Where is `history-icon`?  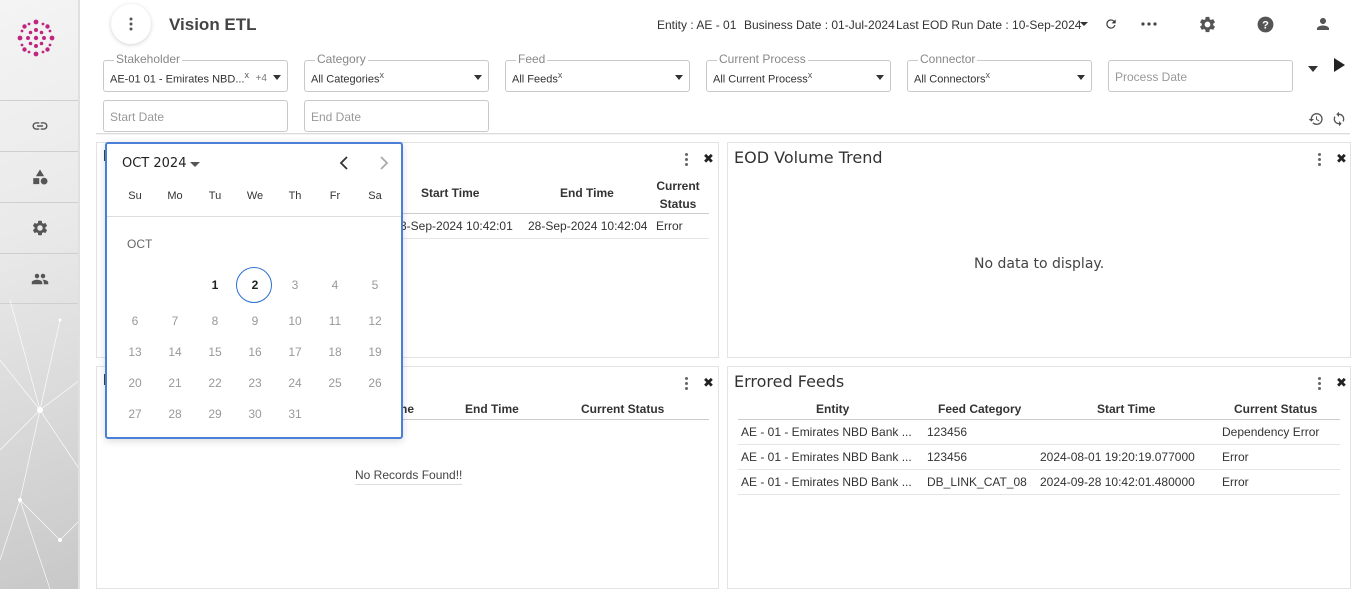 history-icon is located at coordinates (1315, 119).